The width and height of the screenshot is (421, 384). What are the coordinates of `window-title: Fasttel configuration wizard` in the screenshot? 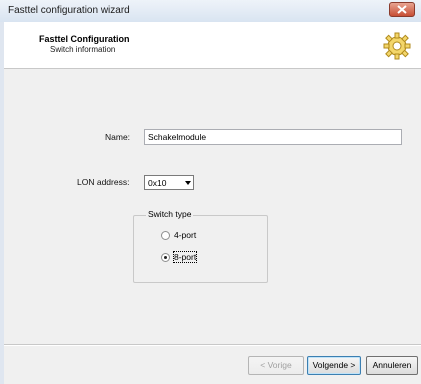 It's located at (69, 10).